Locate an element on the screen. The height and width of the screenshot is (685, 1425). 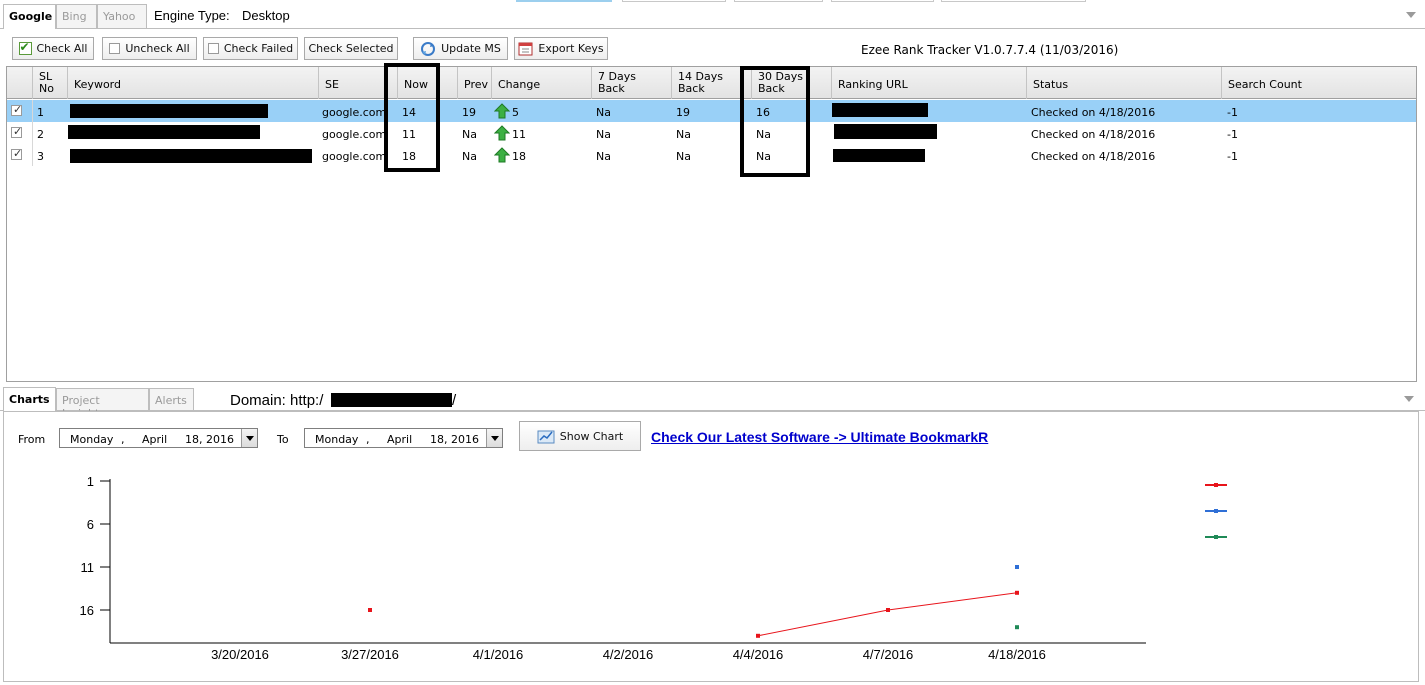
x-tick-label: 3/20/2016 is located at coordinates (240, 654).